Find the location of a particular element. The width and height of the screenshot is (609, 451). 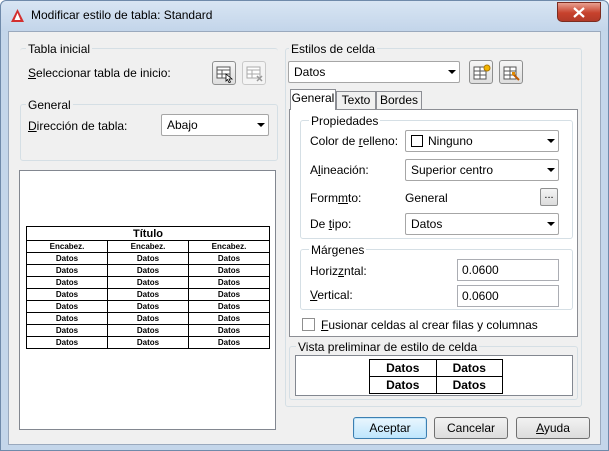

ayuda-button: Ayuda is located at coordinates (553, 428).